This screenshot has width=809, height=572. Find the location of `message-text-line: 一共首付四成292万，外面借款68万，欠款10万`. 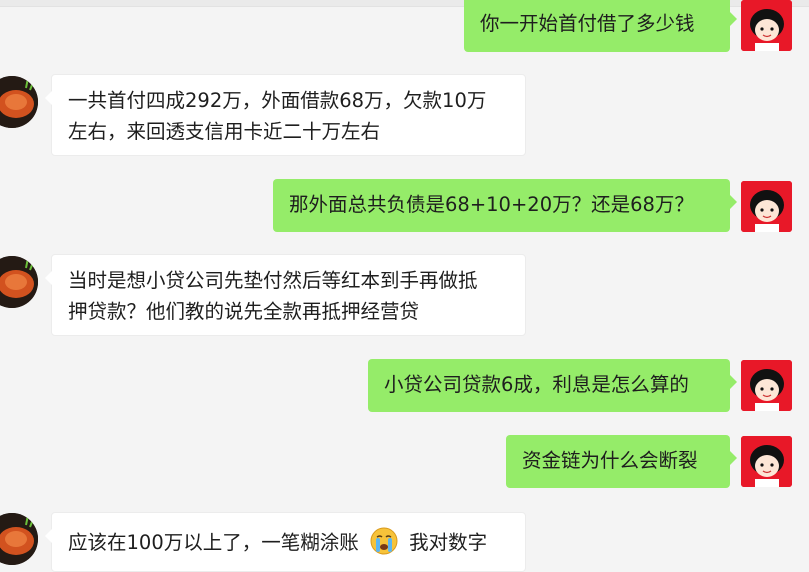

message-text-line: 一共首付四成292万，外面借款68万，欠款10万 is located at coordinates (277, 100).